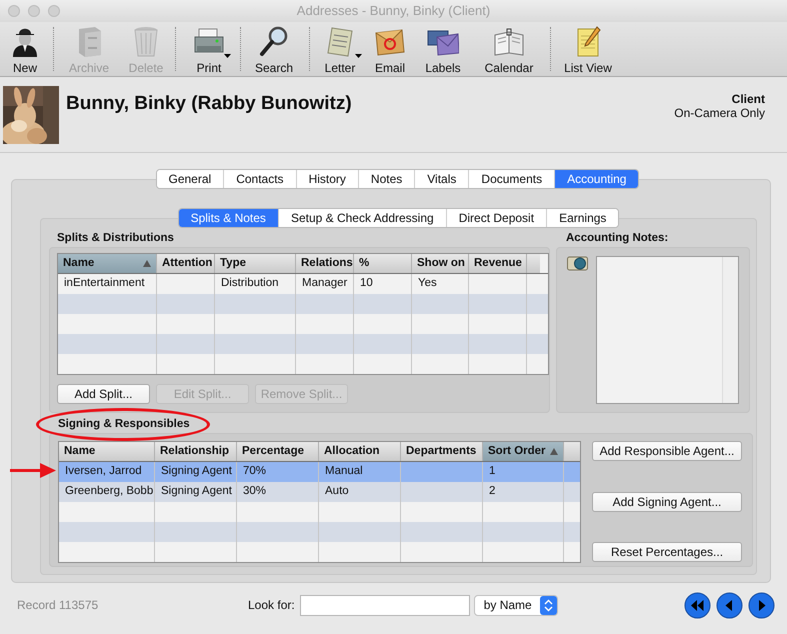 The width and height of the screenshot is (787, 634). Describe the element at coordinates (278, 451) in the screenshot. I see `column-header: Percentage` at that location.